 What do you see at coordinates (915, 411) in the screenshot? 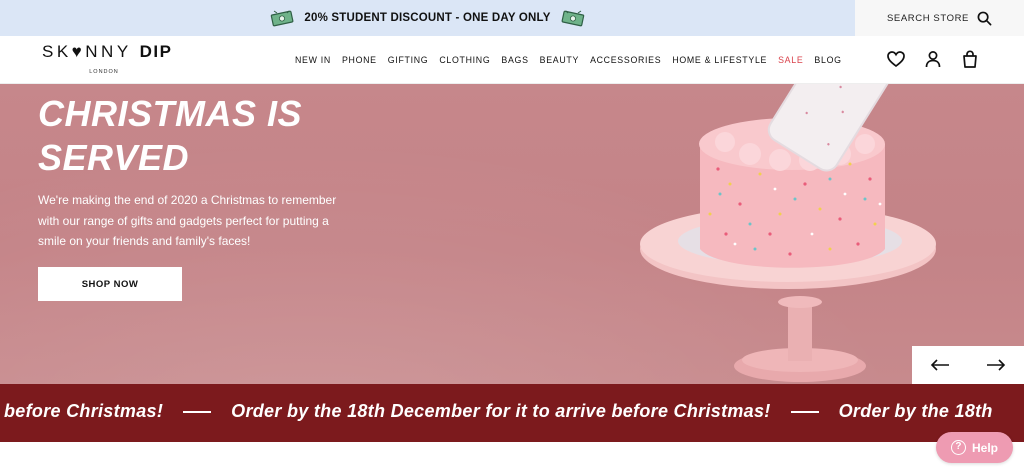
I see `marquee-segment: Order by the 18th` at bounding box center [915, 411].